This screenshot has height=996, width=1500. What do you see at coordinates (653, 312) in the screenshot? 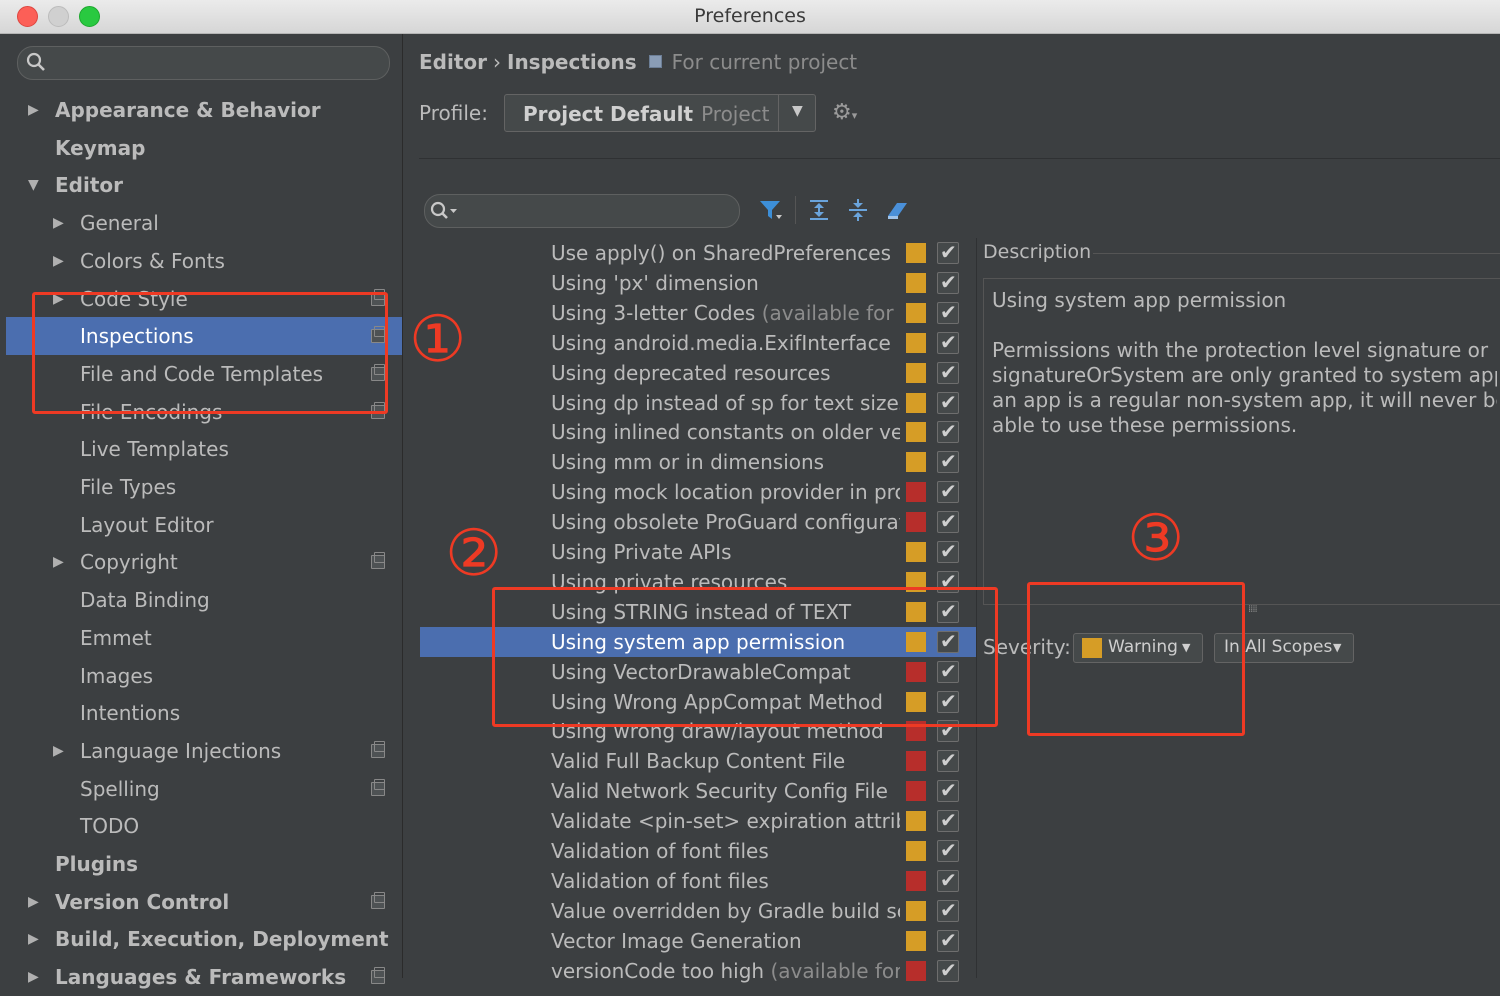
I see `inspection-label: Using 3-letter Codes` at bounding box center [653, 312].